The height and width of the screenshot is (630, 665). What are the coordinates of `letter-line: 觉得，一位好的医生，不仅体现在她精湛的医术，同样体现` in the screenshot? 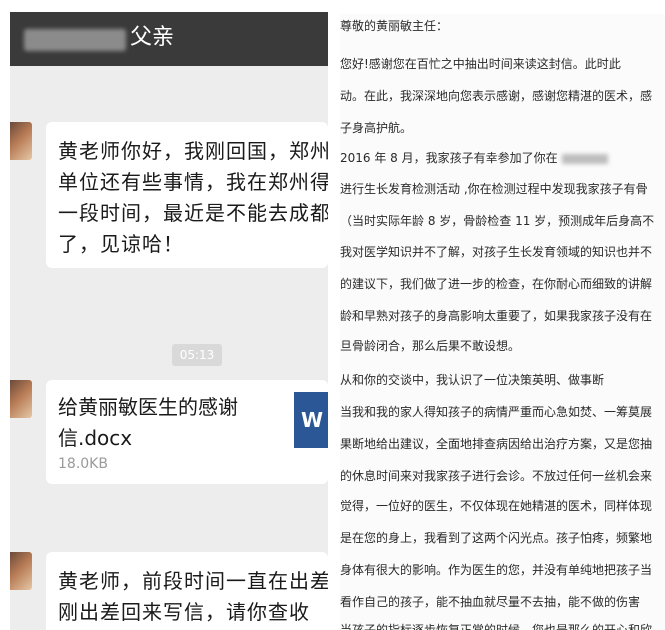 It's located at (496, 506).